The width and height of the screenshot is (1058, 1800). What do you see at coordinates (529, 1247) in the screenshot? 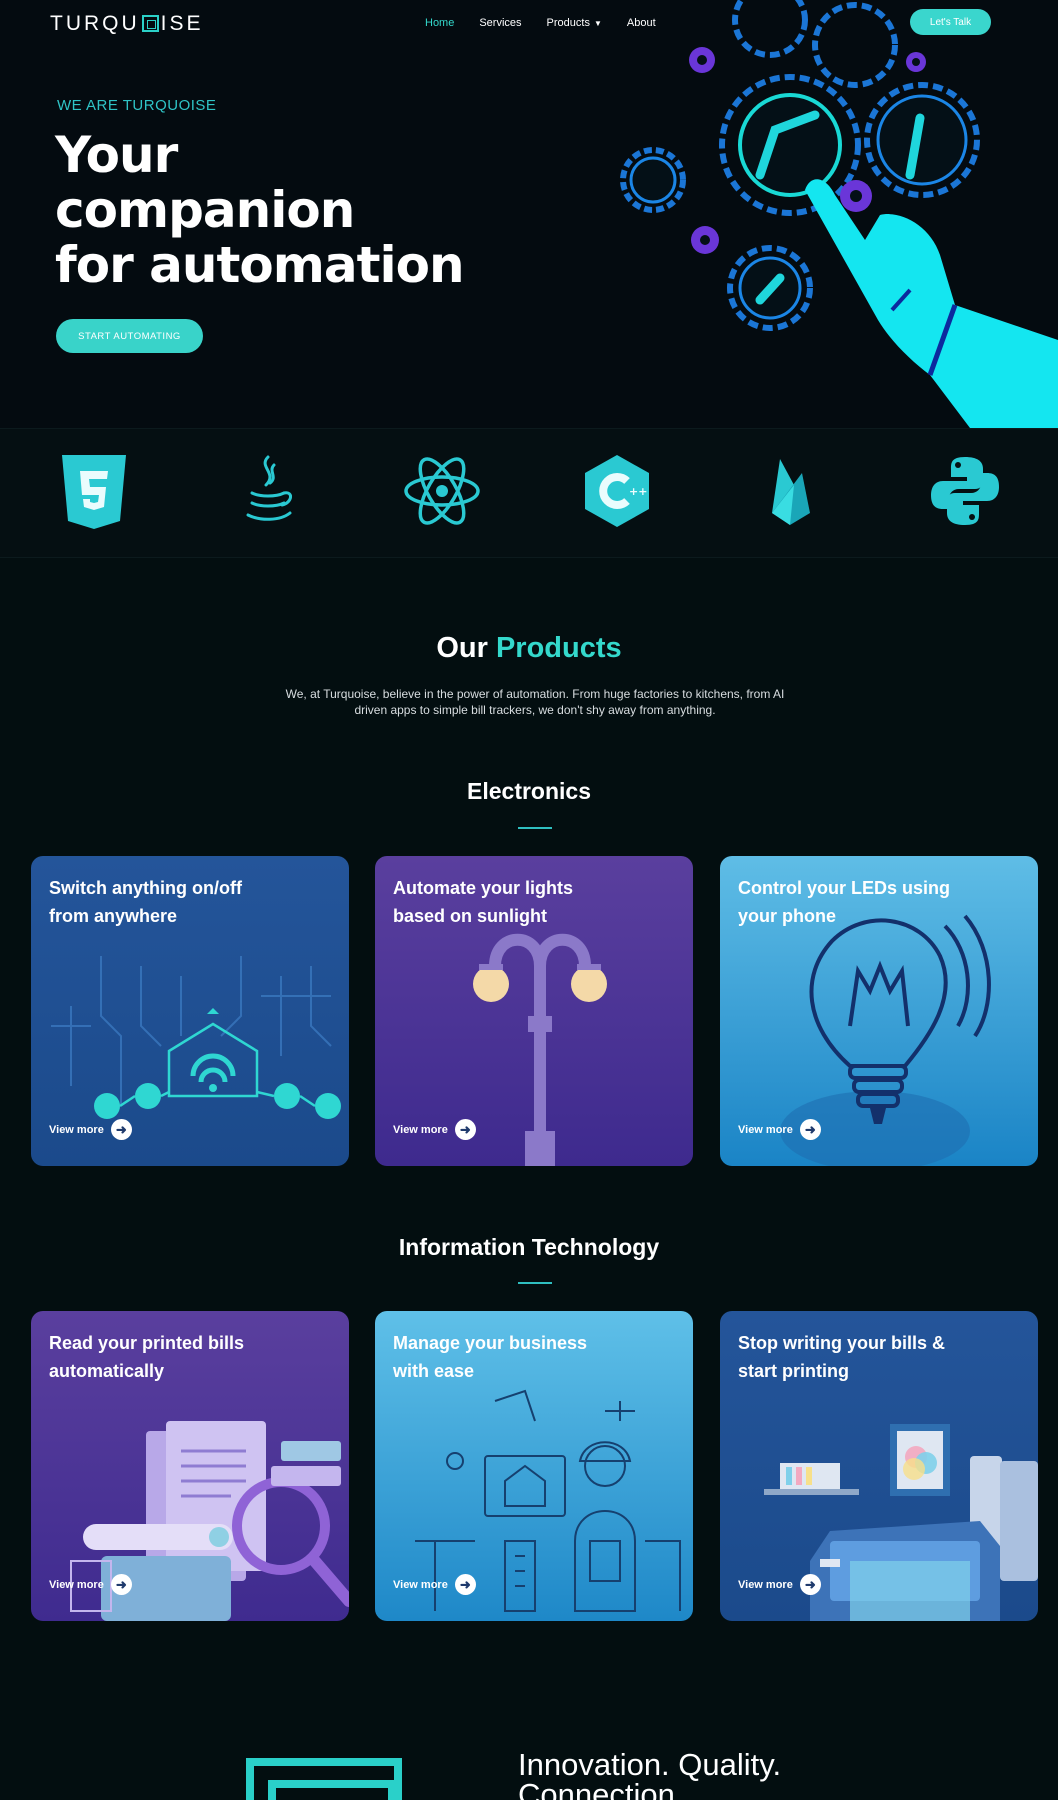
I see `it-title: Information Technology` at bounding box center [529, 1247].